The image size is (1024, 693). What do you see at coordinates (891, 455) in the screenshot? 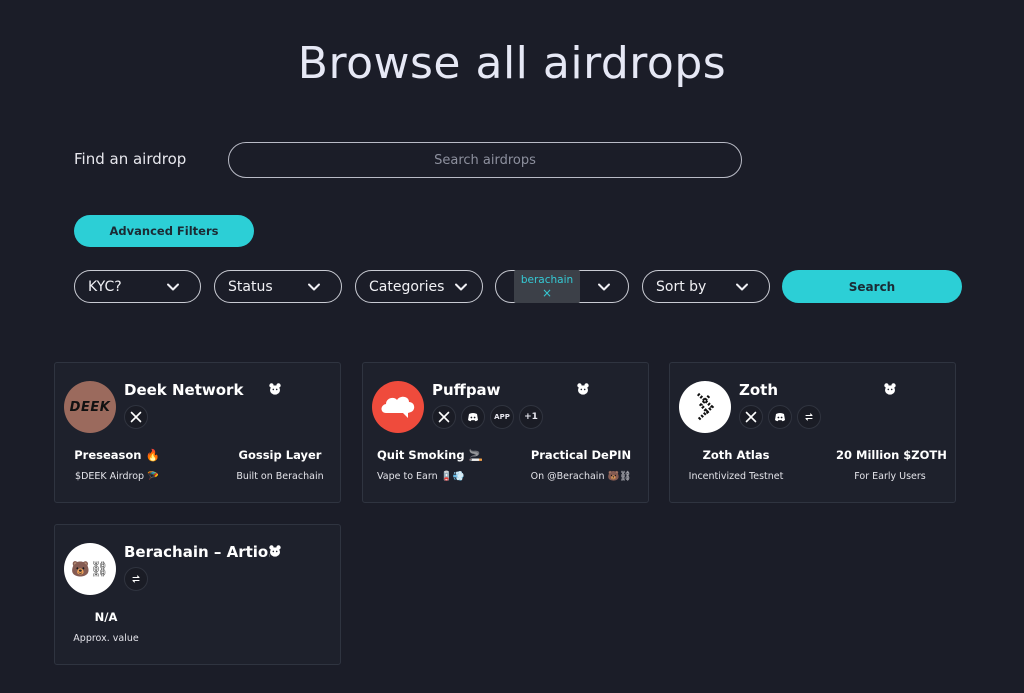
I see `right-title: 20 Million $ZOTH` at bounding box center [891, 455].